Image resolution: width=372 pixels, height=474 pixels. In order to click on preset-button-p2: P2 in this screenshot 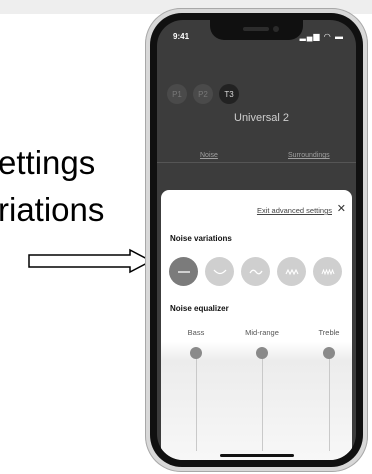, I will do `click(203, 94)`.